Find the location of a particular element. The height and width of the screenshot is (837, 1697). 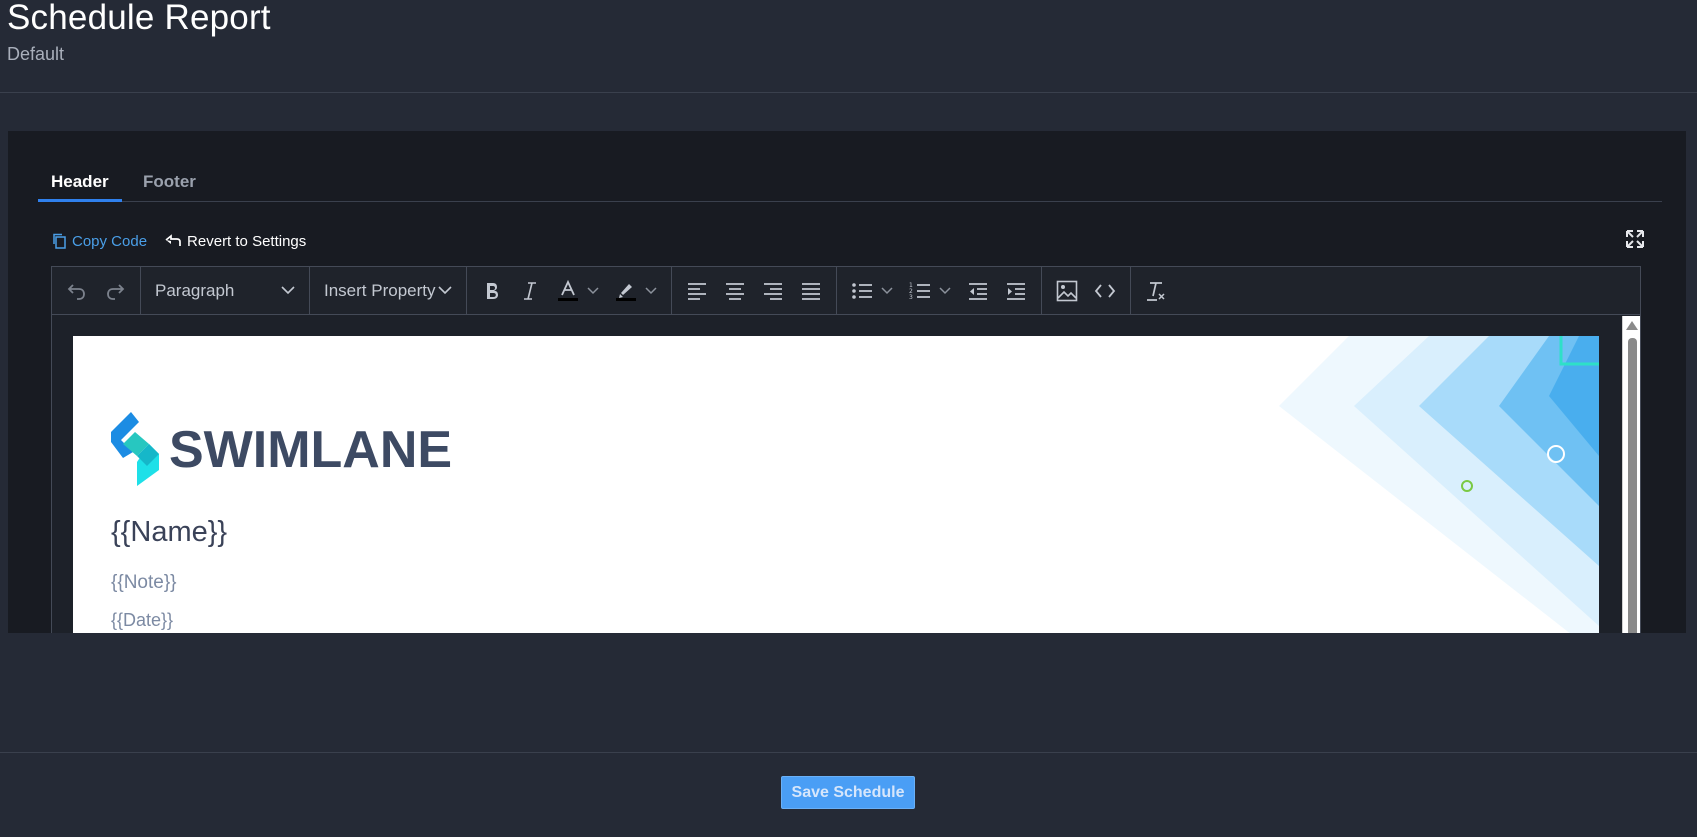

tab-footer: Footer is located at coordinates (169, 184).